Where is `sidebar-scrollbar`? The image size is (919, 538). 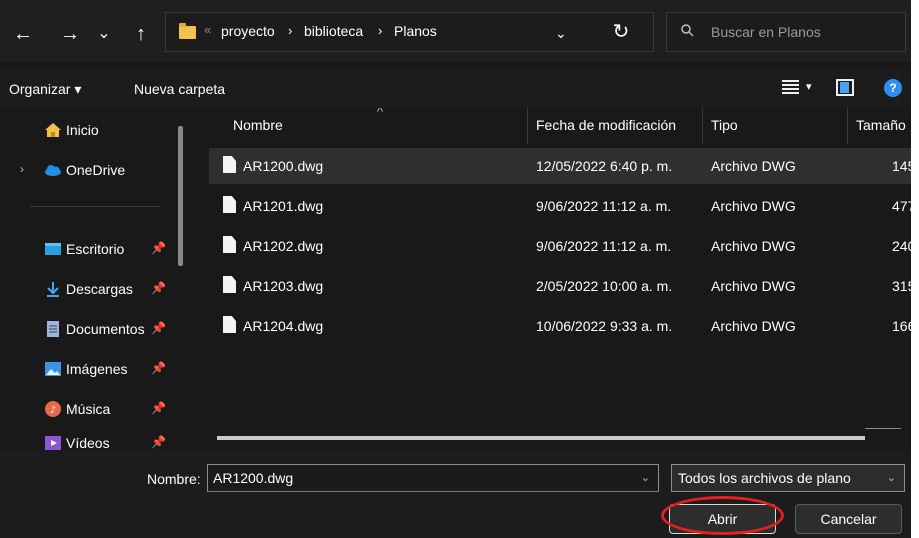 sidebar-scrollbar is located at coordinates (180, 196).